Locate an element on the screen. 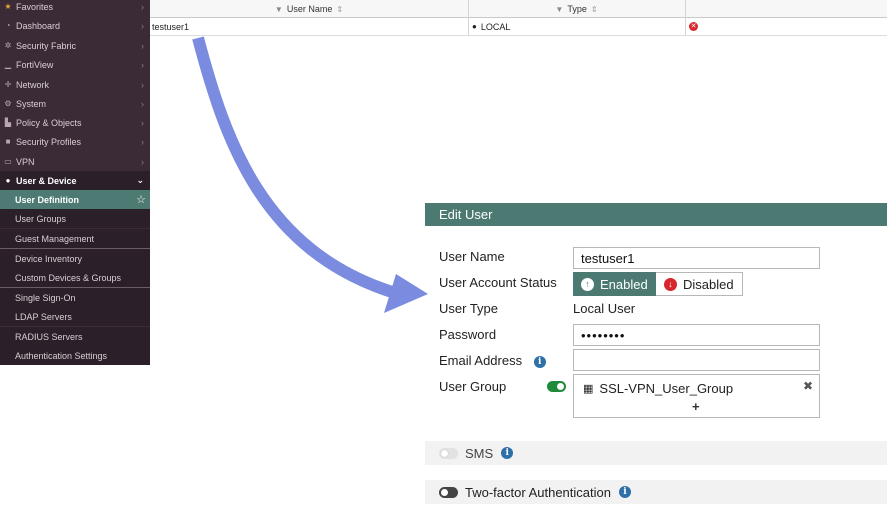 The width and height of the screenshot is (887, 505). sidebar-subitem-label: LDAP Servers is located at coordinates (43, 316).